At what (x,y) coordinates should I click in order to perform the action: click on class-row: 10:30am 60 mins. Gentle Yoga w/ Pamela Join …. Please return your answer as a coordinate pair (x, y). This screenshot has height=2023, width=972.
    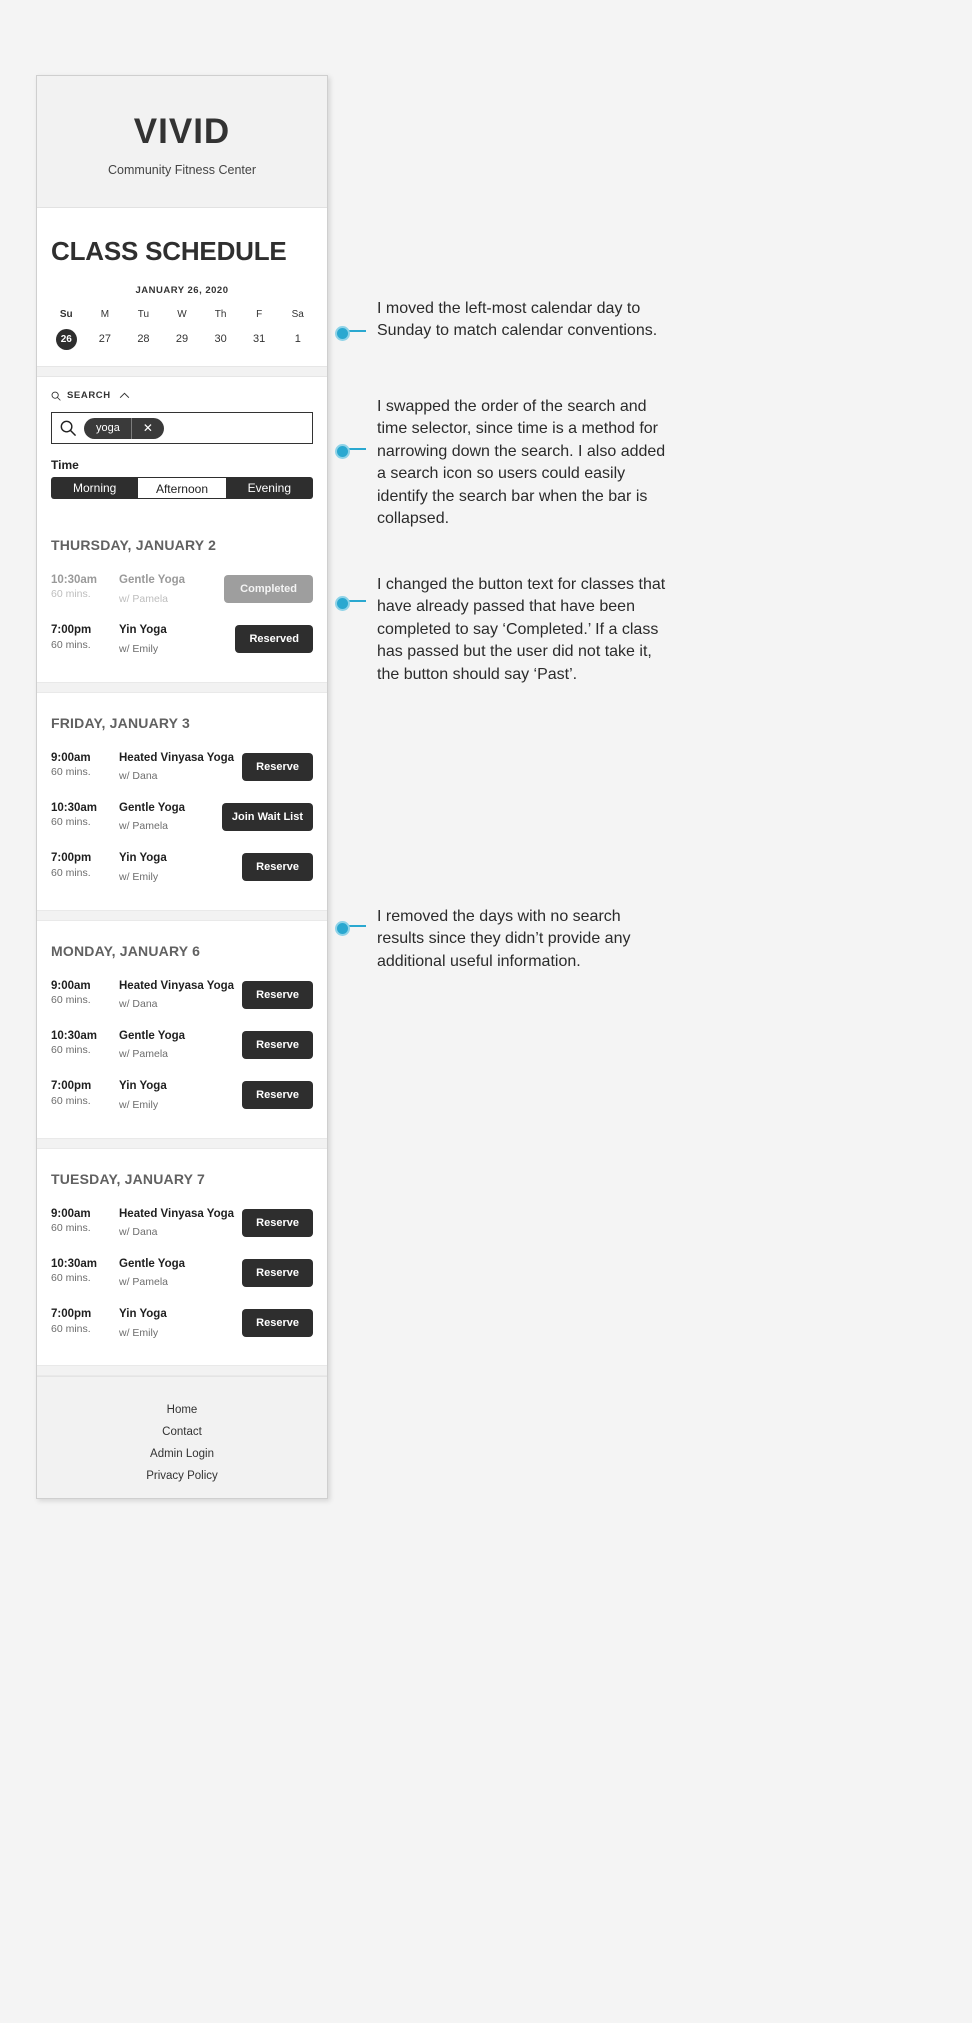
    Looking at the image, I should click on (182, 818).